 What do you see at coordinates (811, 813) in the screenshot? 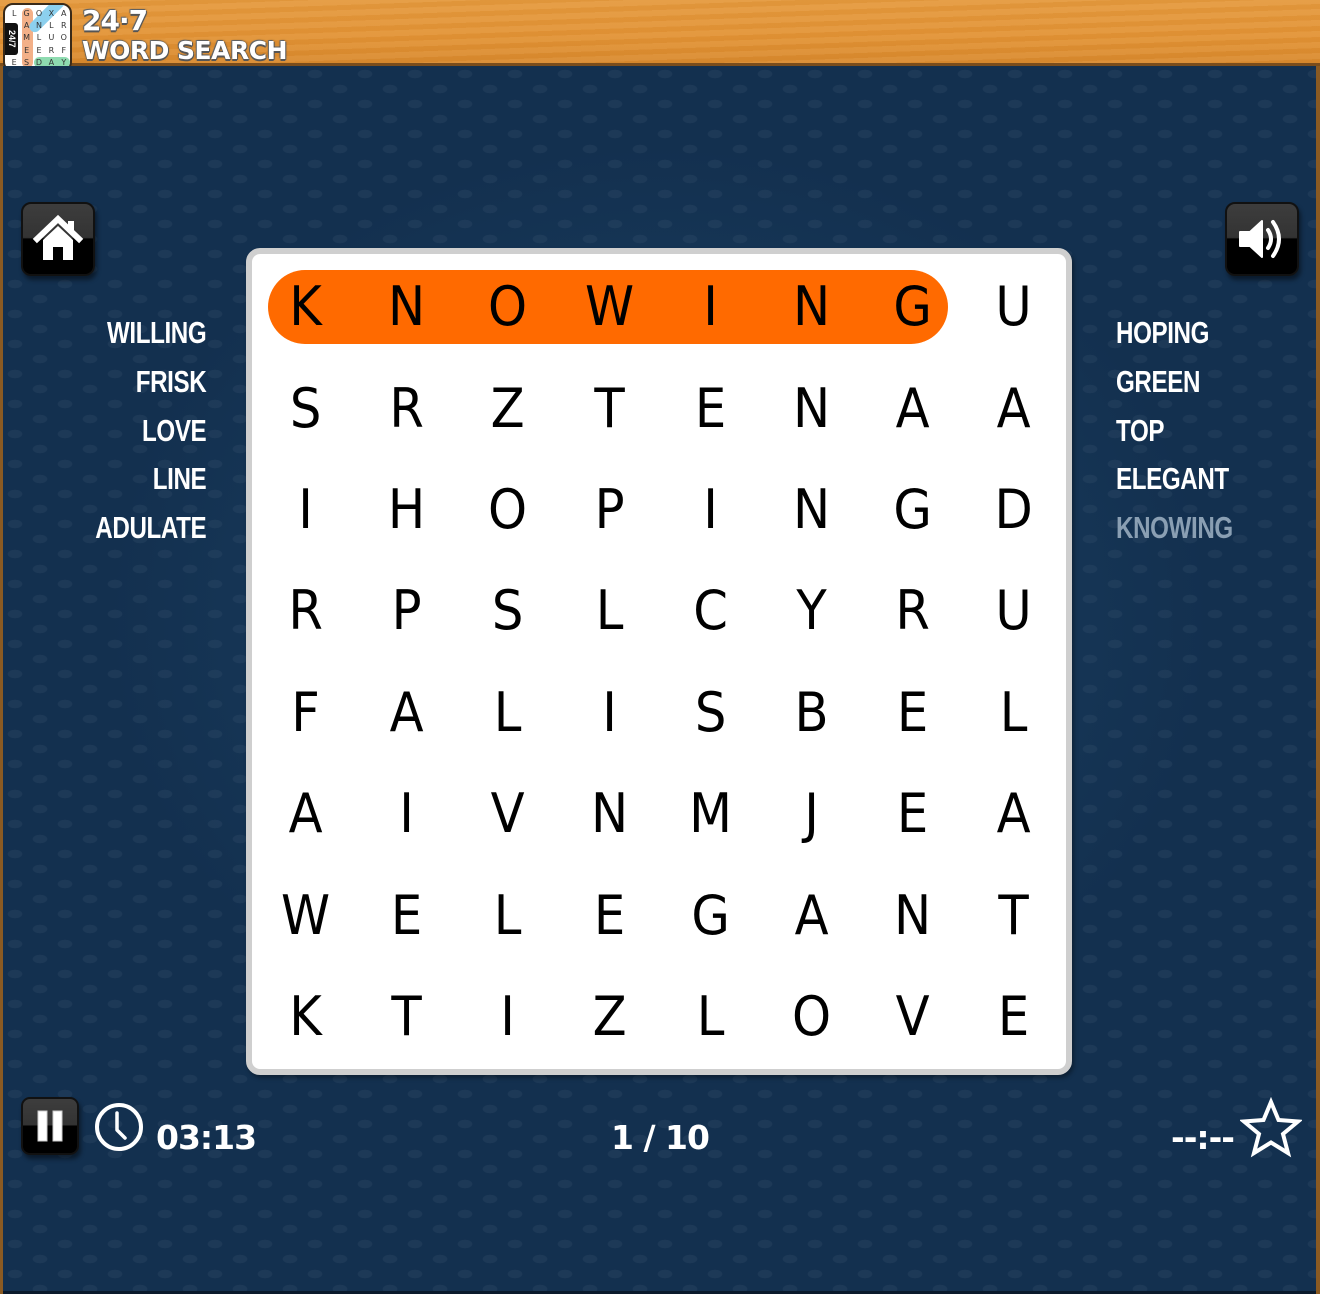
I see `grid-cell: J` at bounding box center [811, 813].